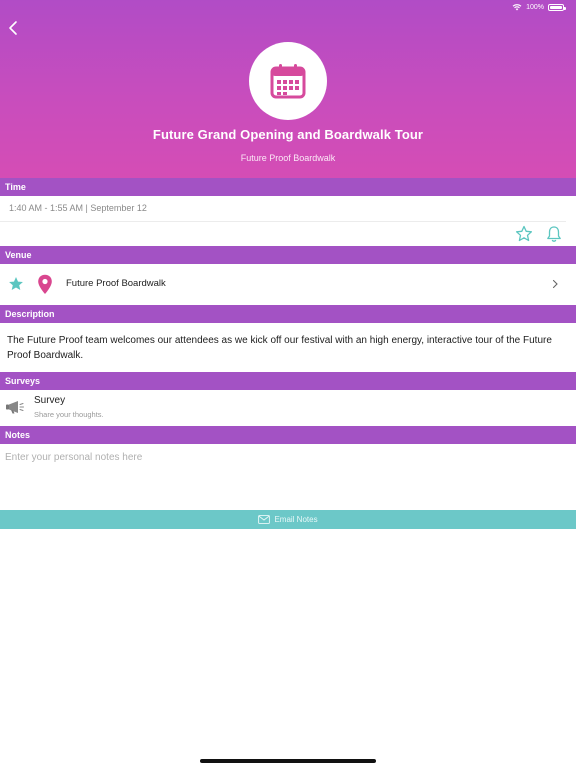  I want to click on survey-title: Survey, so click(50, 400).